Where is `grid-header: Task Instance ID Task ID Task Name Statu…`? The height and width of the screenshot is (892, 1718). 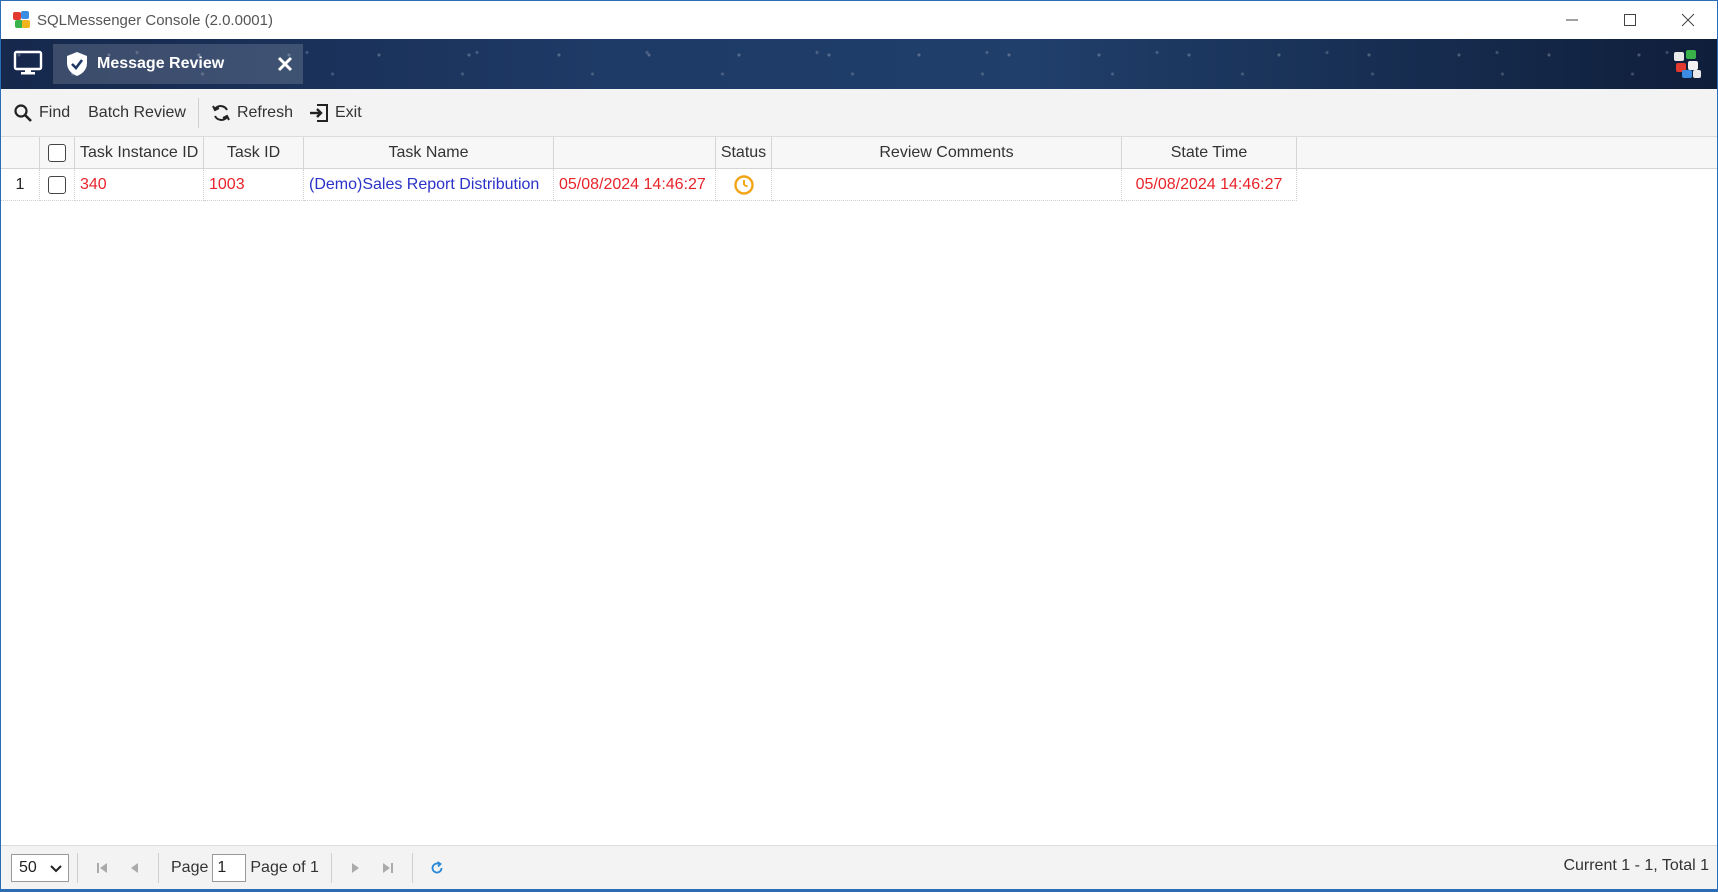
grid-header: Task Instance ID Task ID Task Name Statu… is located at coordinates (859, 153).